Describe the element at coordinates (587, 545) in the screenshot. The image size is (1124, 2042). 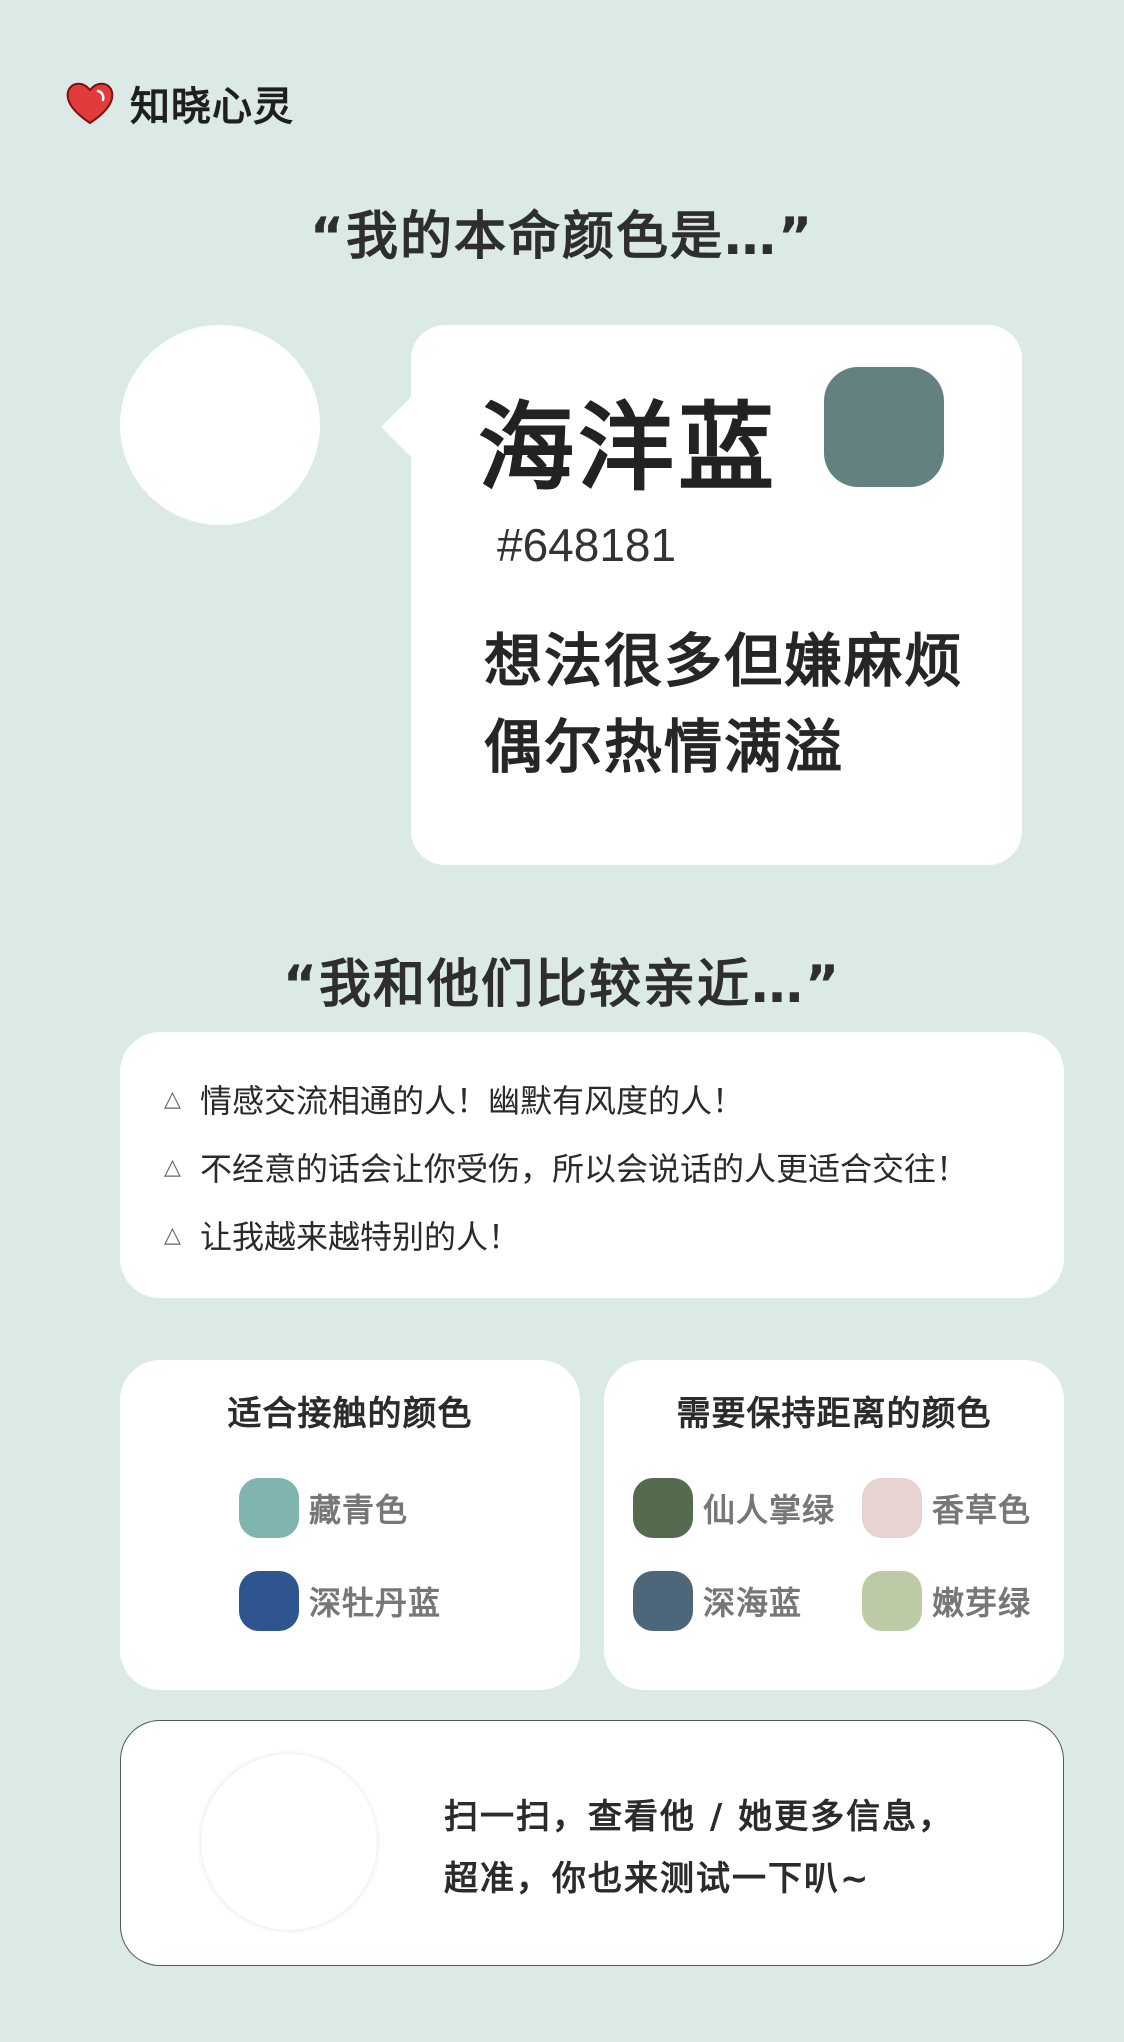
I see `color-hex: #648181` at that location.